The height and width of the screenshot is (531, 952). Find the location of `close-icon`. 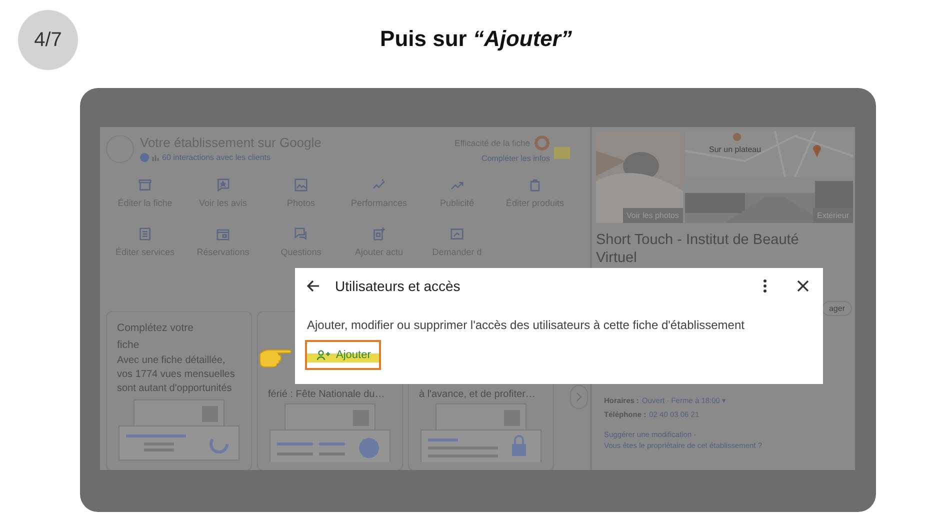

close-icon is located at coordinates (803, 286).